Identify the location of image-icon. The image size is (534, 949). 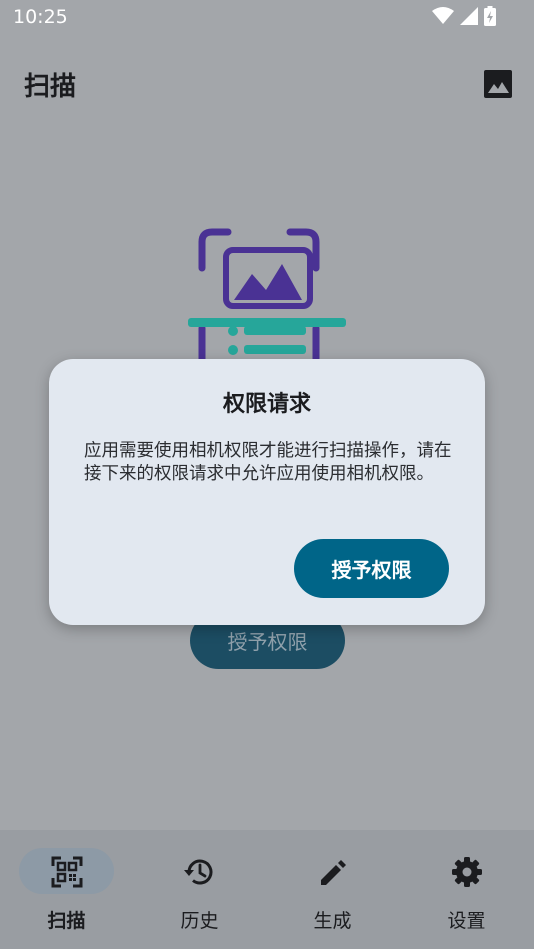
(498, 84).